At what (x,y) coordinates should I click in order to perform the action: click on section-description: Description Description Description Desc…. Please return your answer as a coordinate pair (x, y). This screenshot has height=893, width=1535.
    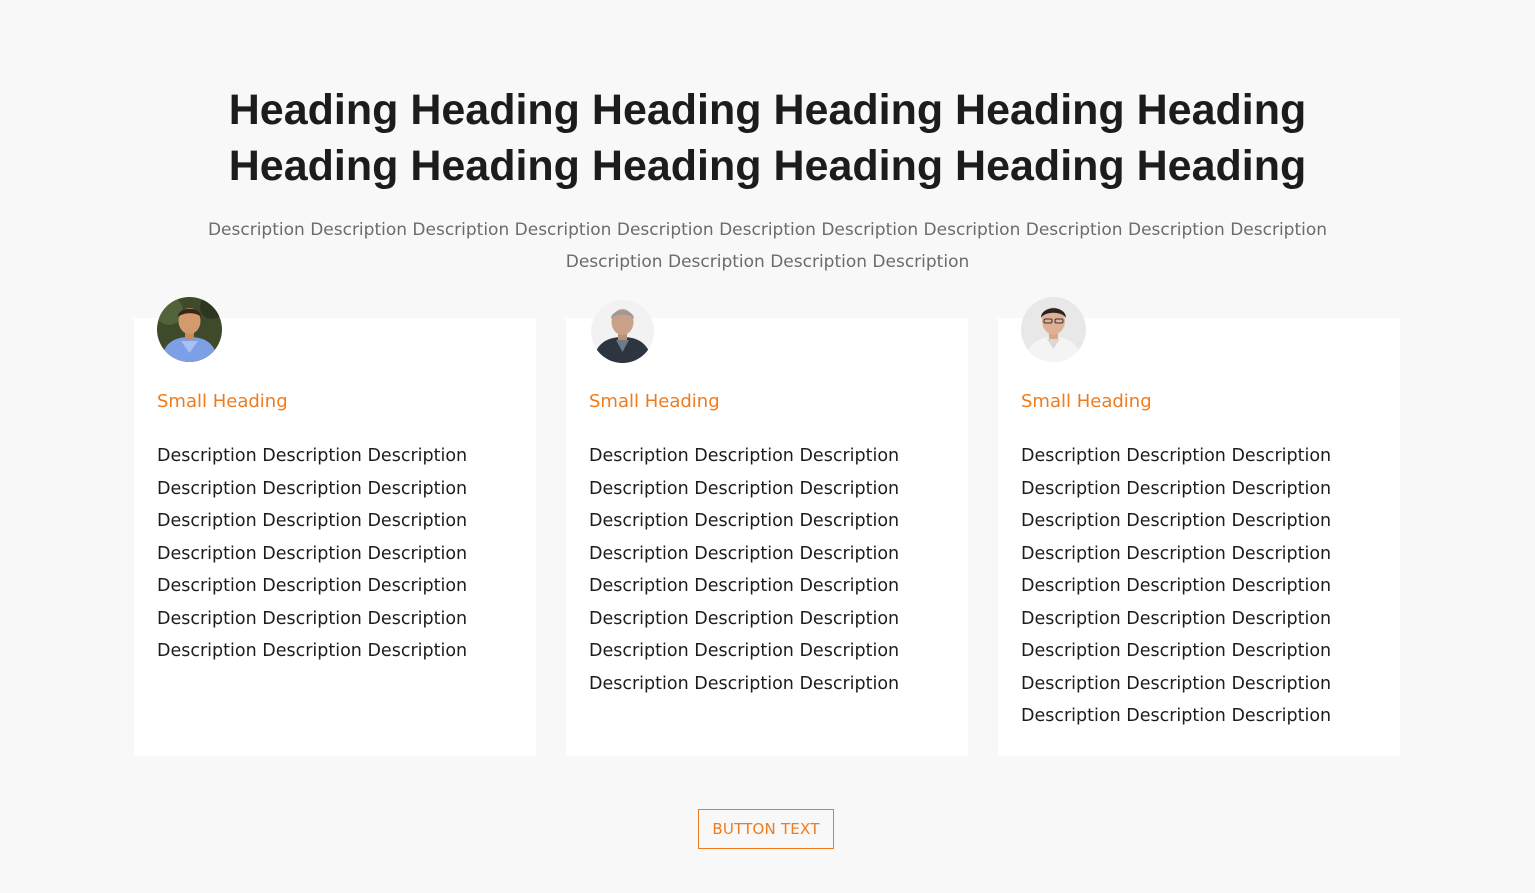
    Looking at the image, I should click on (767, 246).